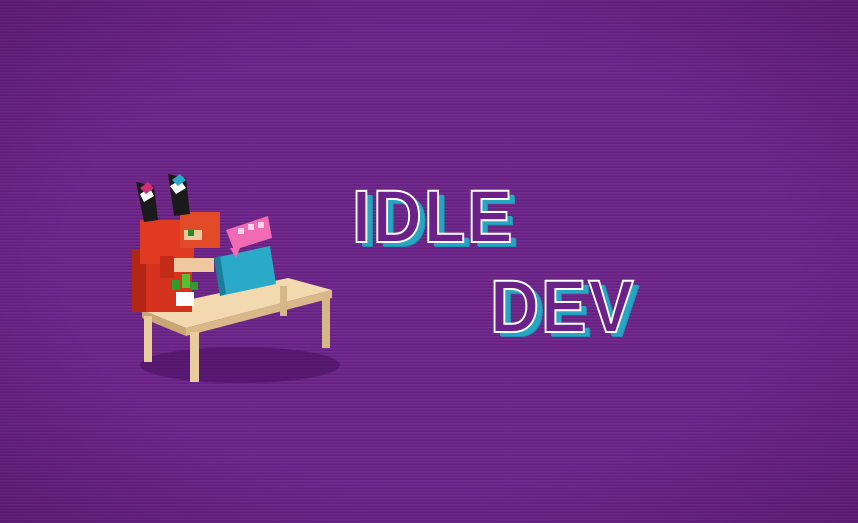 This screenshot has height=523, width=858. What do you see at coordinates (236, 278) in the screenshot?
I see `dev-mascot-icon` at bounding box center [236, 278].